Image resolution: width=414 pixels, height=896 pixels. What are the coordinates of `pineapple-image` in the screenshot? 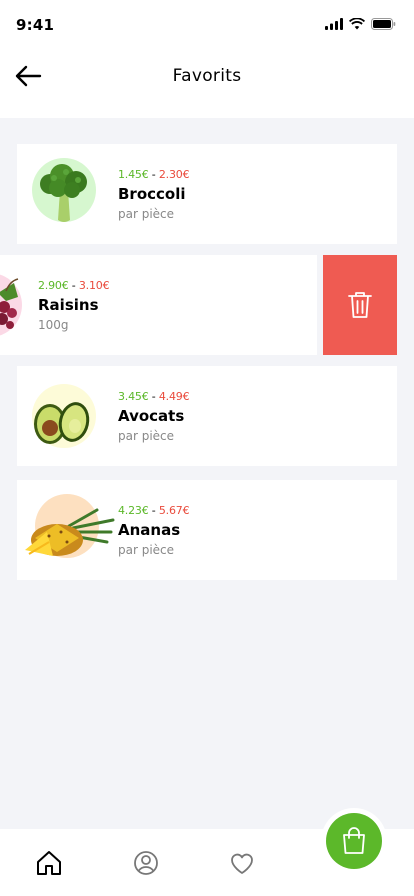 It's located at (70, 526).